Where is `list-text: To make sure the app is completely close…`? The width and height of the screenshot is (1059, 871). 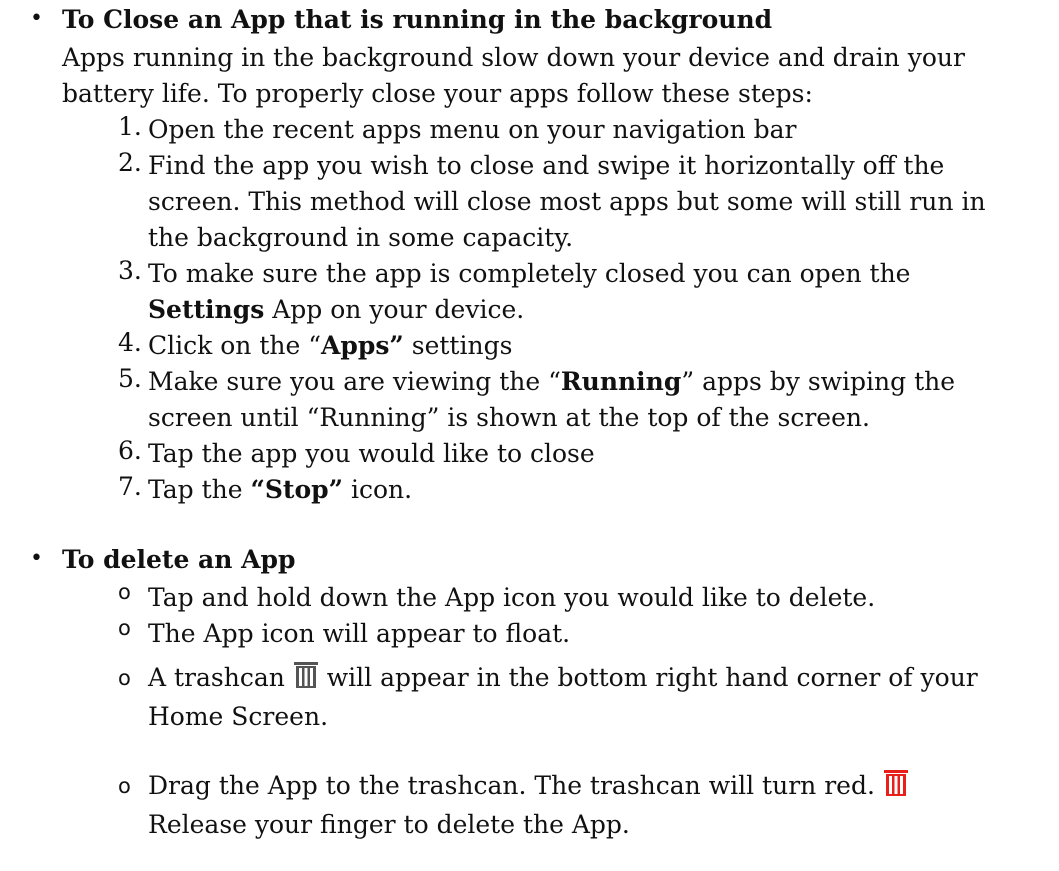 list-text: To make sure the app is completely close… is located at coordinates (529, 291).